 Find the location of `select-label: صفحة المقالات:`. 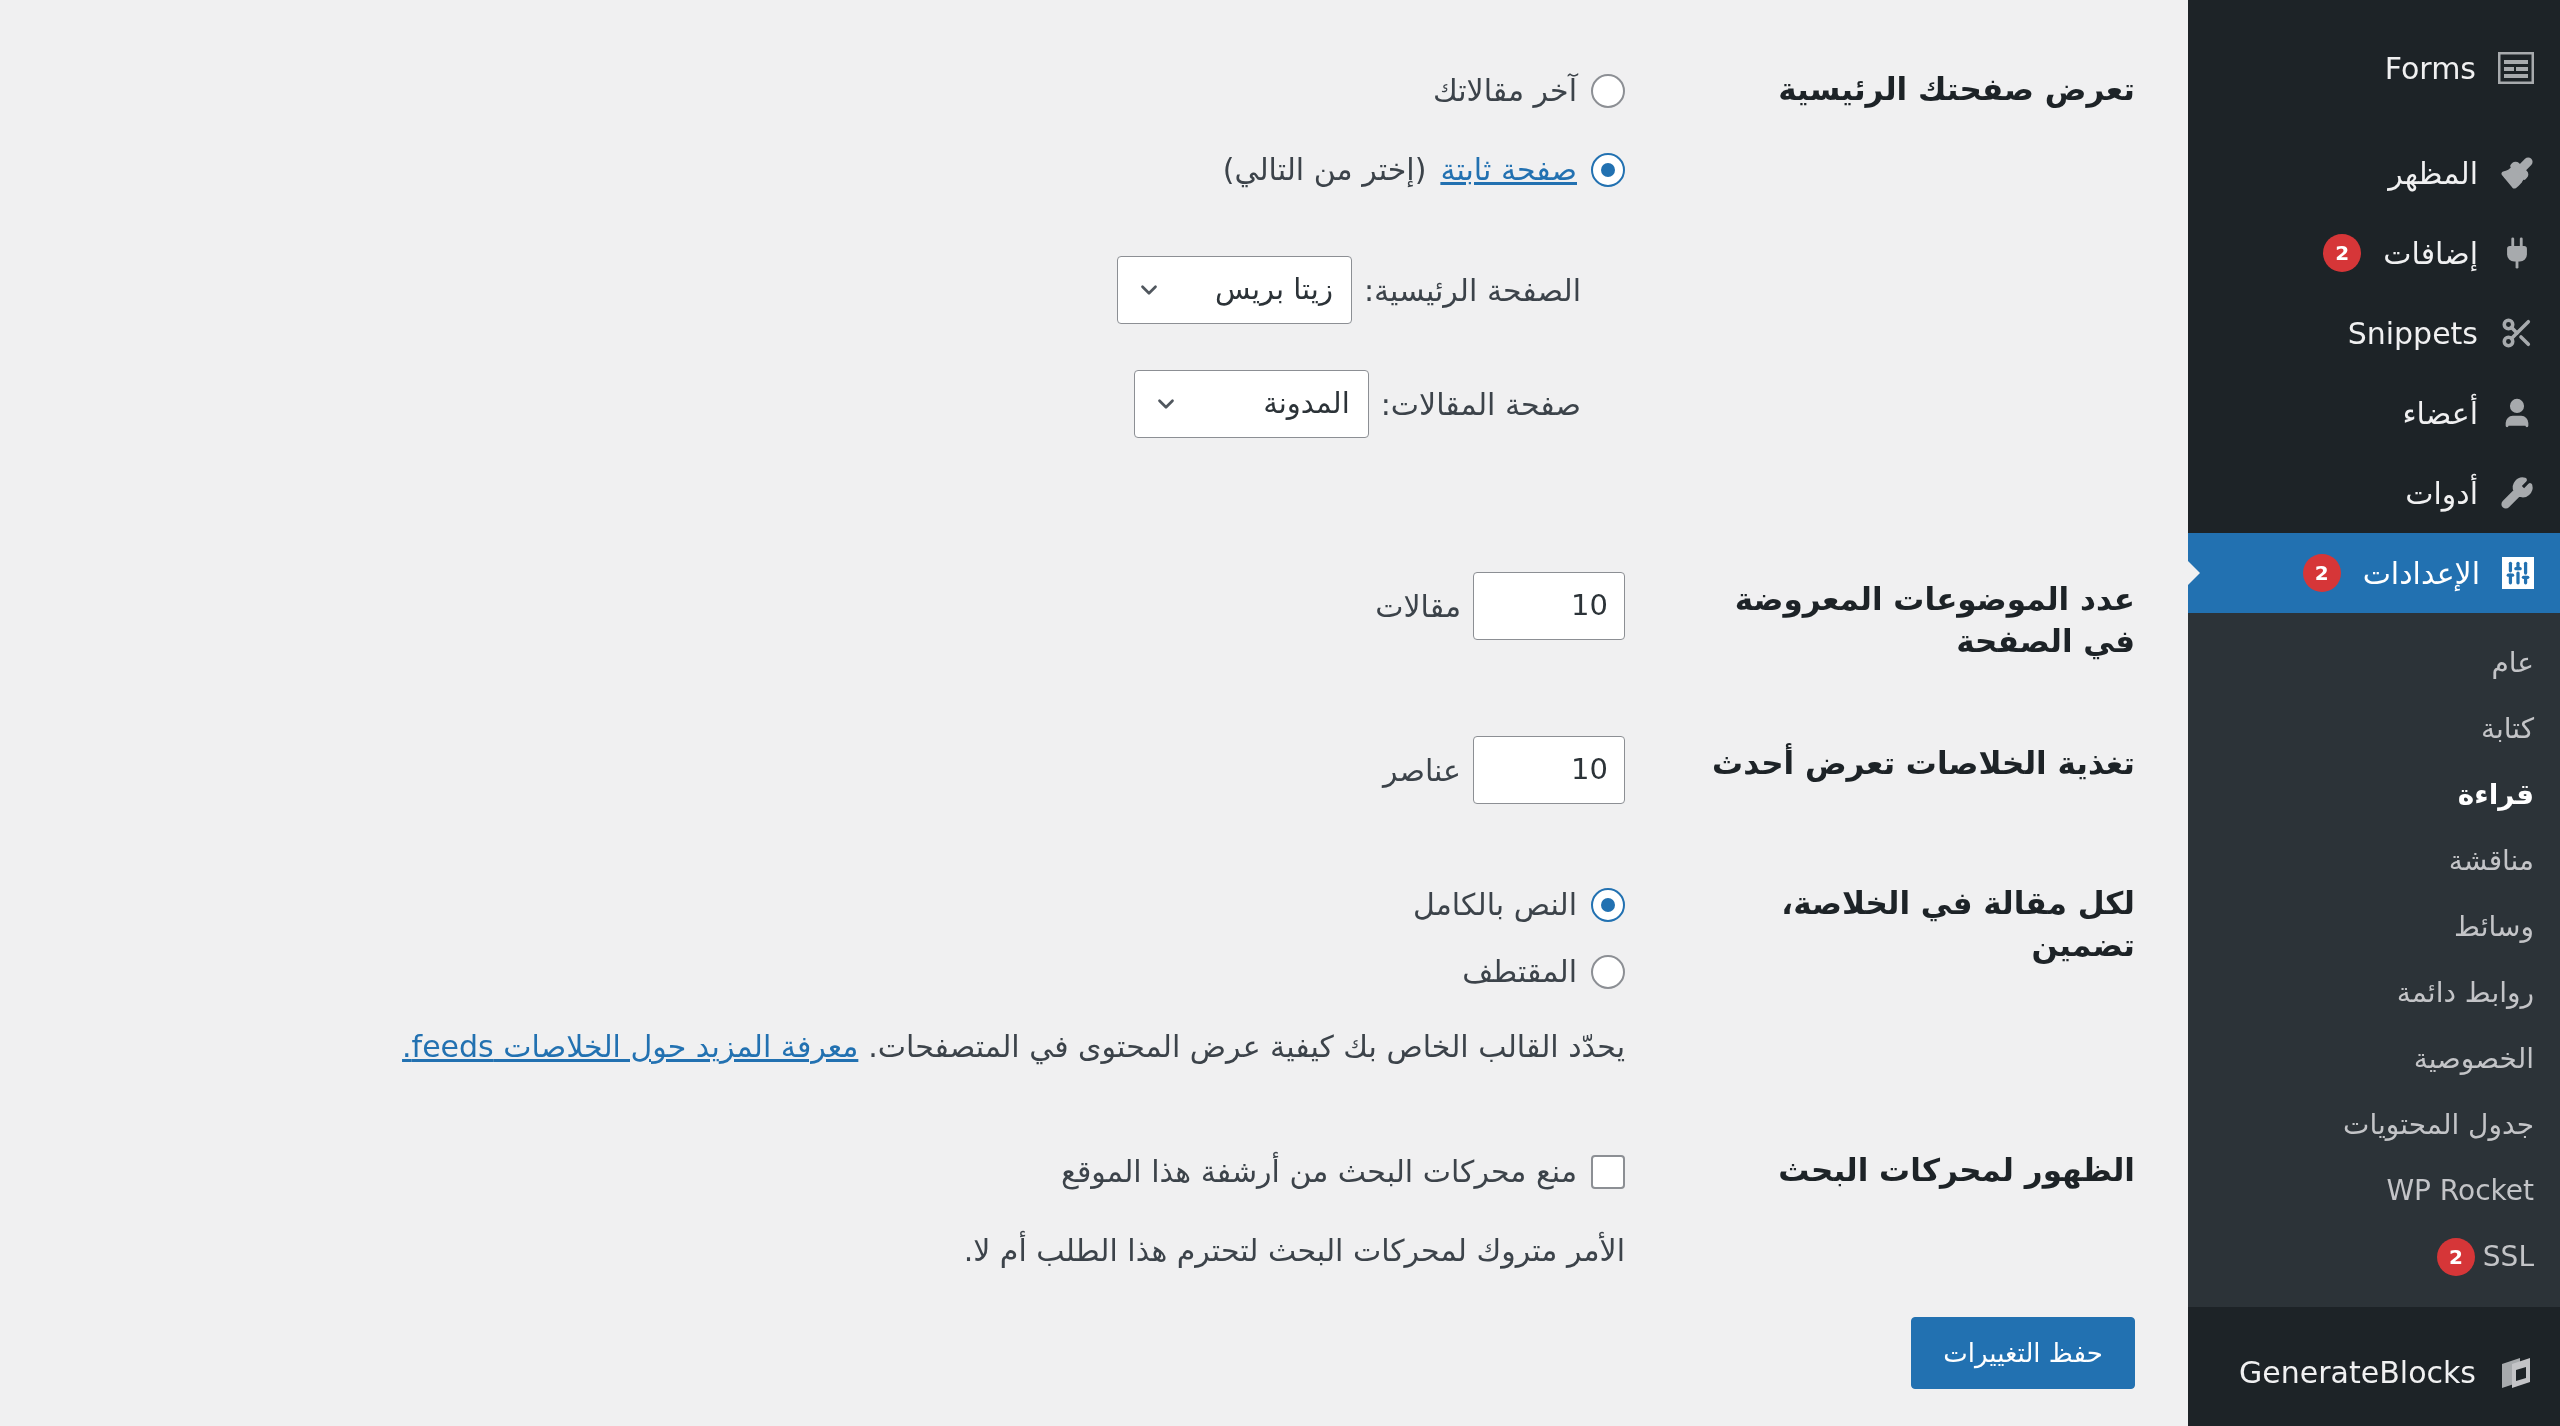

select-label: صفحة المقالات: is located at coordinates (1480, 404).